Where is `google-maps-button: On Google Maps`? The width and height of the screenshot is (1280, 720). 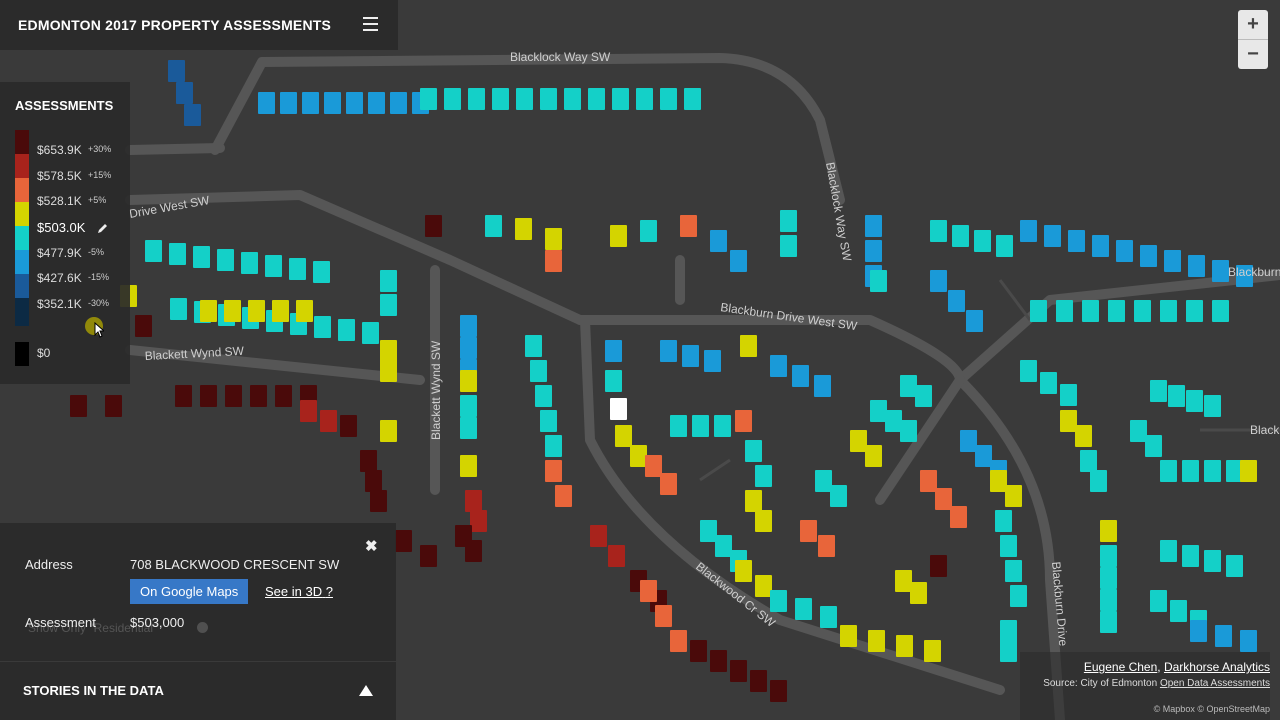 google-maps-button: On Google Maps is located at coordinates (189, 591).